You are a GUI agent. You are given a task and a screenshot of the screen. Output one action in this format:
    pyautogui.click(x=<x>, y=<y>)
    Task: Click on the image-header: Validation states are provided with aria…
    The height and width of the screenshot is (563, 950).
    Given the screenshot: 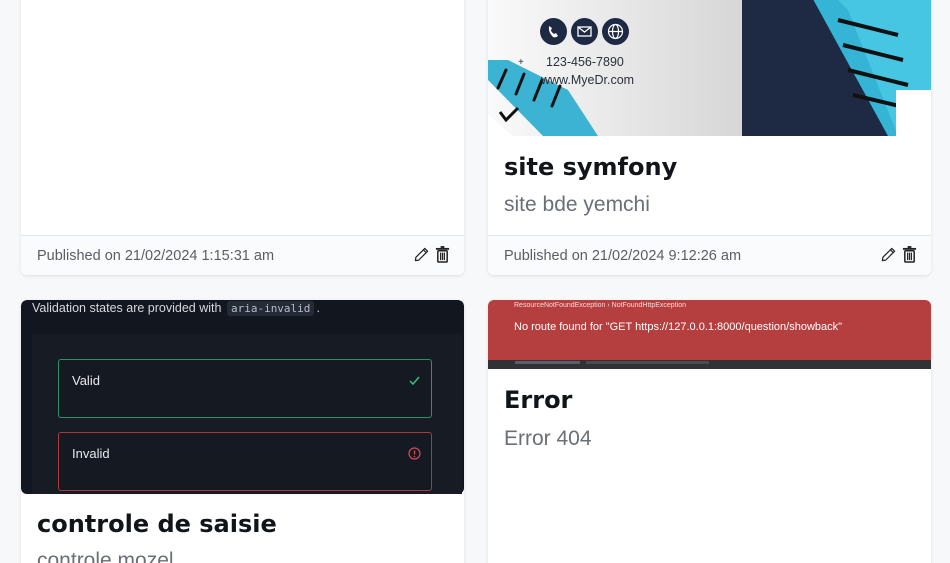 What is the action you would take?
    pyautogui.click(x=176, y=308)
    